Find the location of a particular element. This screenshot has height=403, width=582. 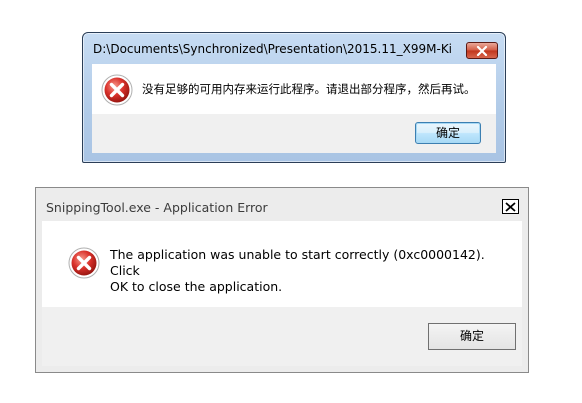

message-line-2: OK to close the application. is located at coordinates (196, 286).